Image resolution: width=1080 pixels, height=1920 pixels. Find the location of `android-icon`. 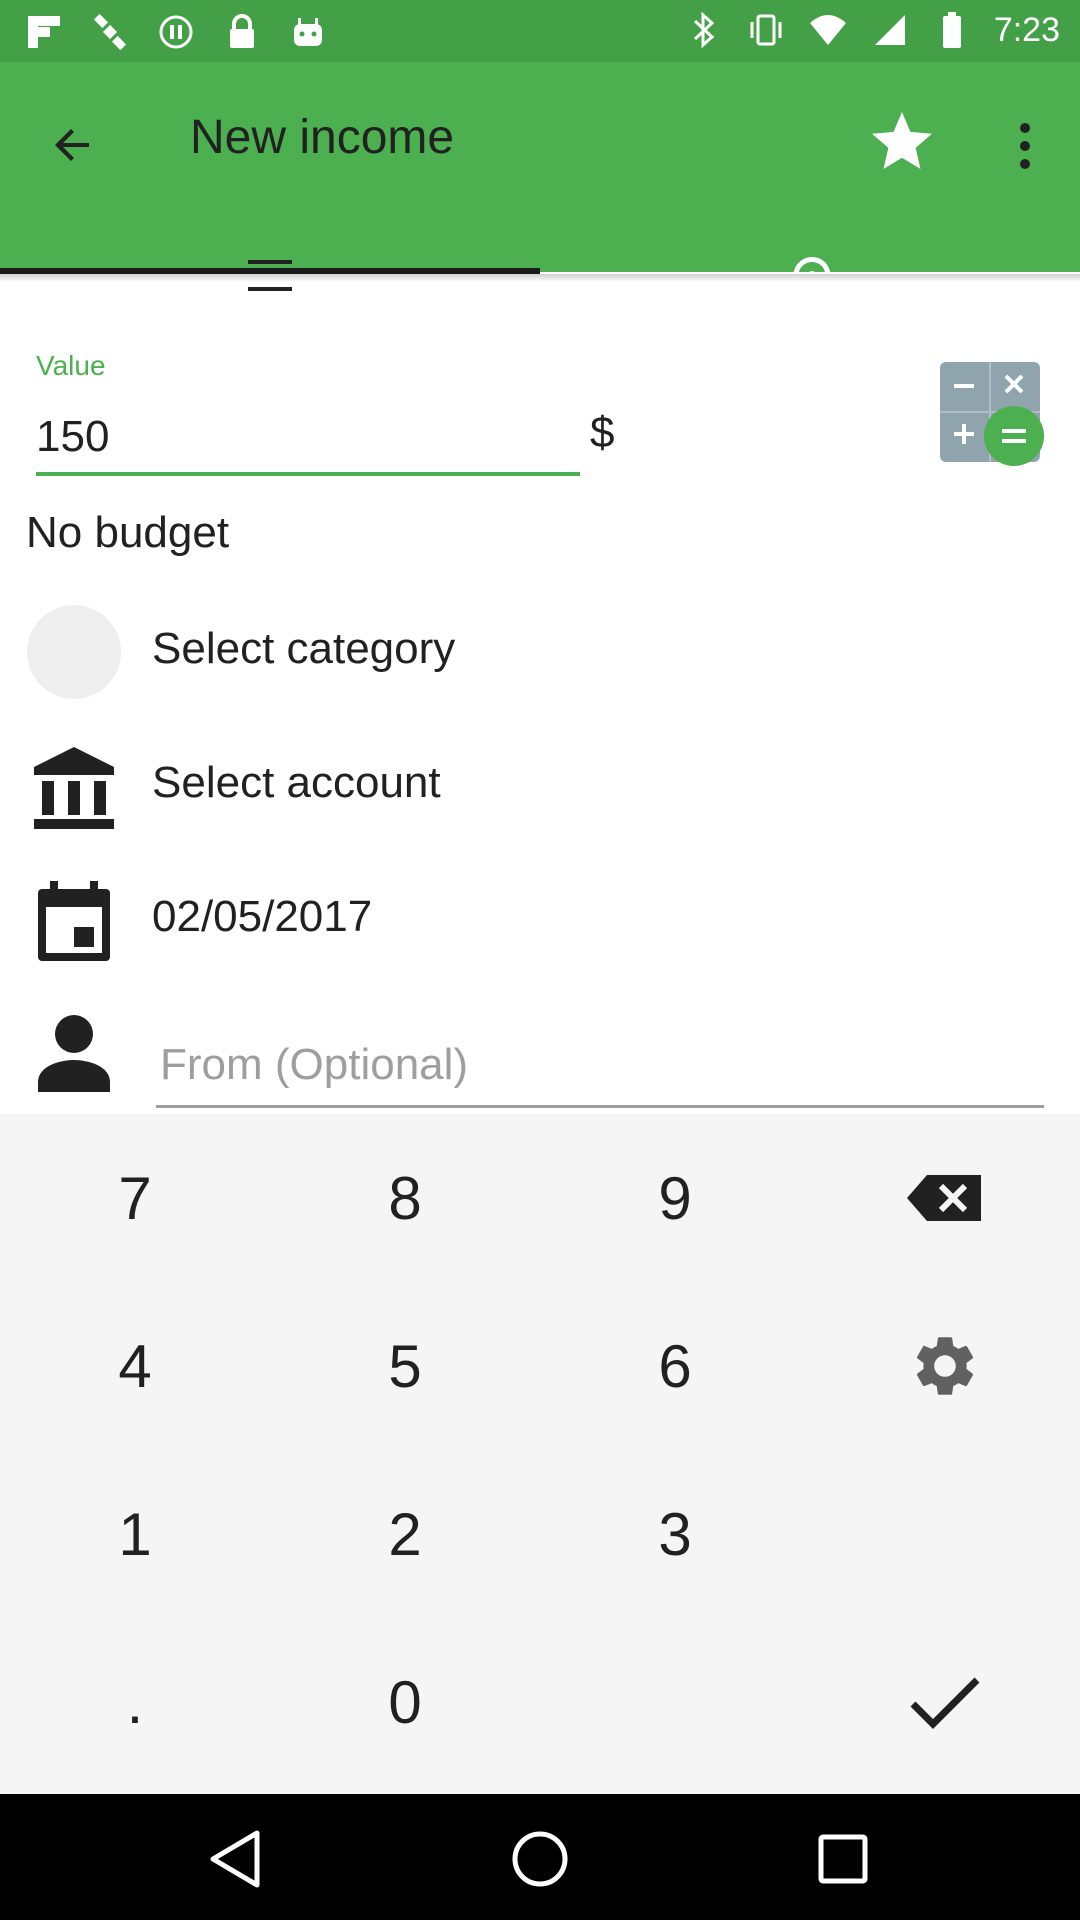

android-icon is located at coordinates (308, 32).